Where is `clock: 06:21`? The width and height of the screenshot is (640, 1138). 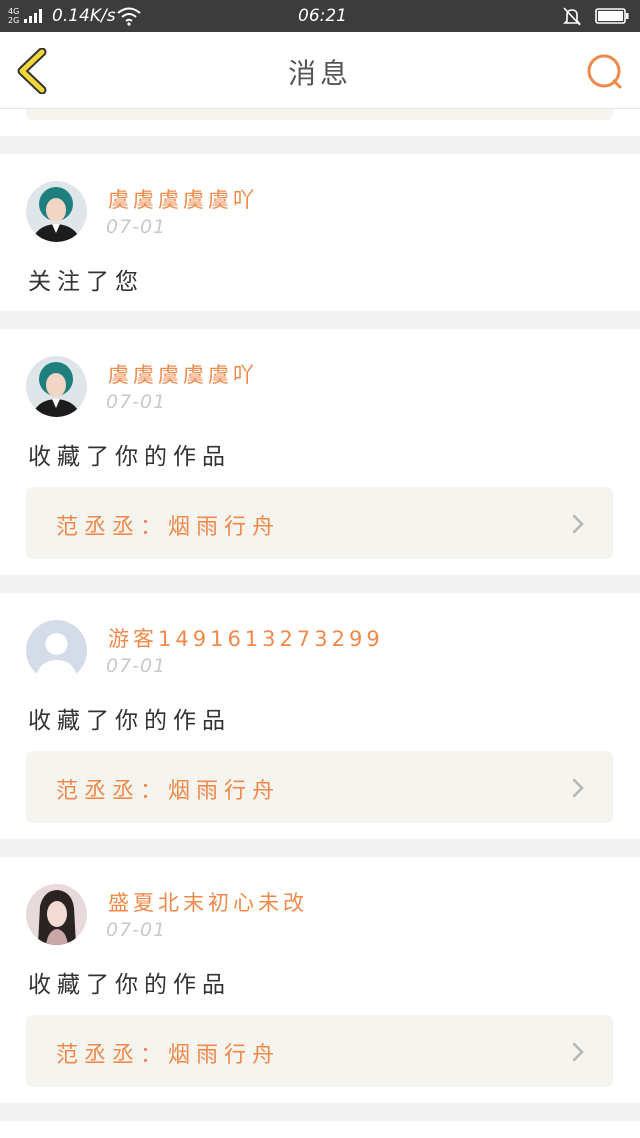
clock: 06:21 is located at coordinates (322, 16).